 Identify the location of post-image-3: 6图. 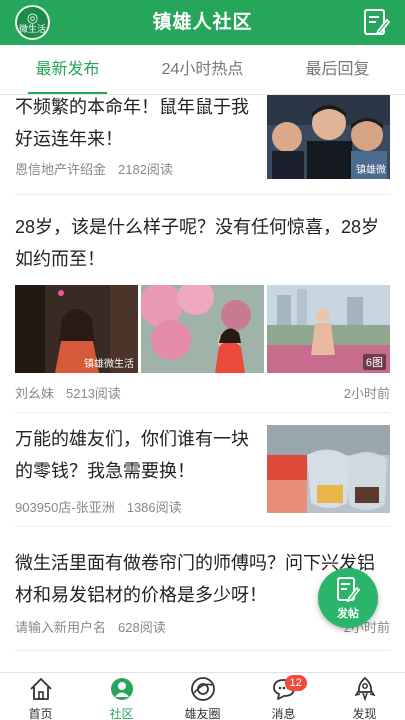
(328, 329).